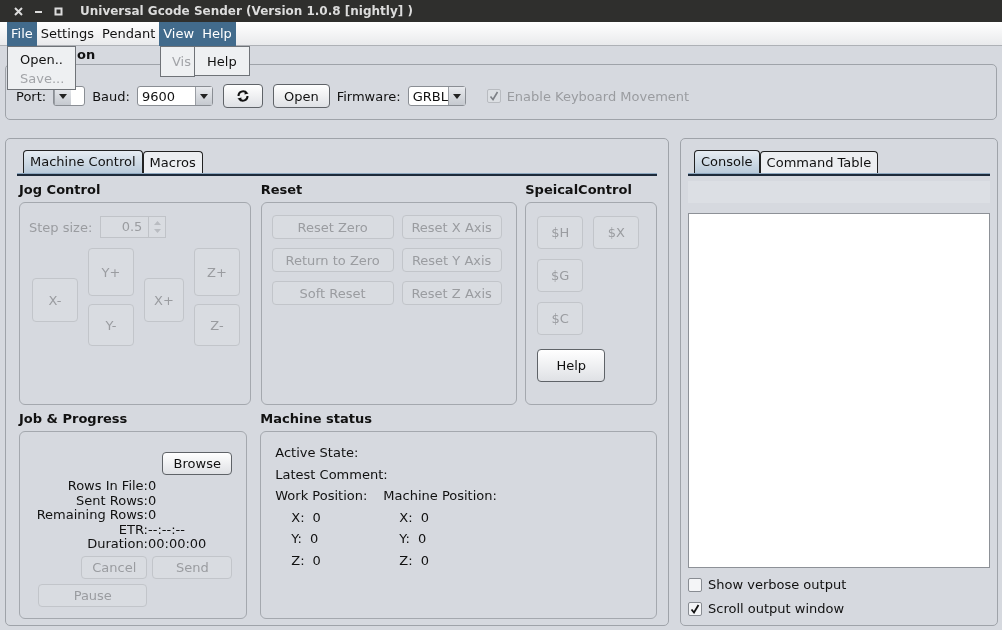 This screenshot has width=1002, height=630. I want to click on status-label: Machine Position:, so click(440, 496).